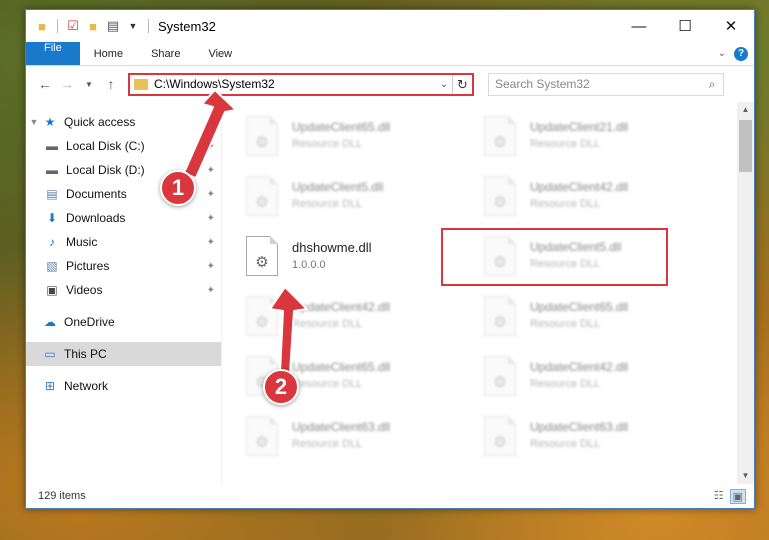  Describe the element at coordinates (295, 84) in the screenshot. I see `address-path: C:\Windows\System32` at that location.